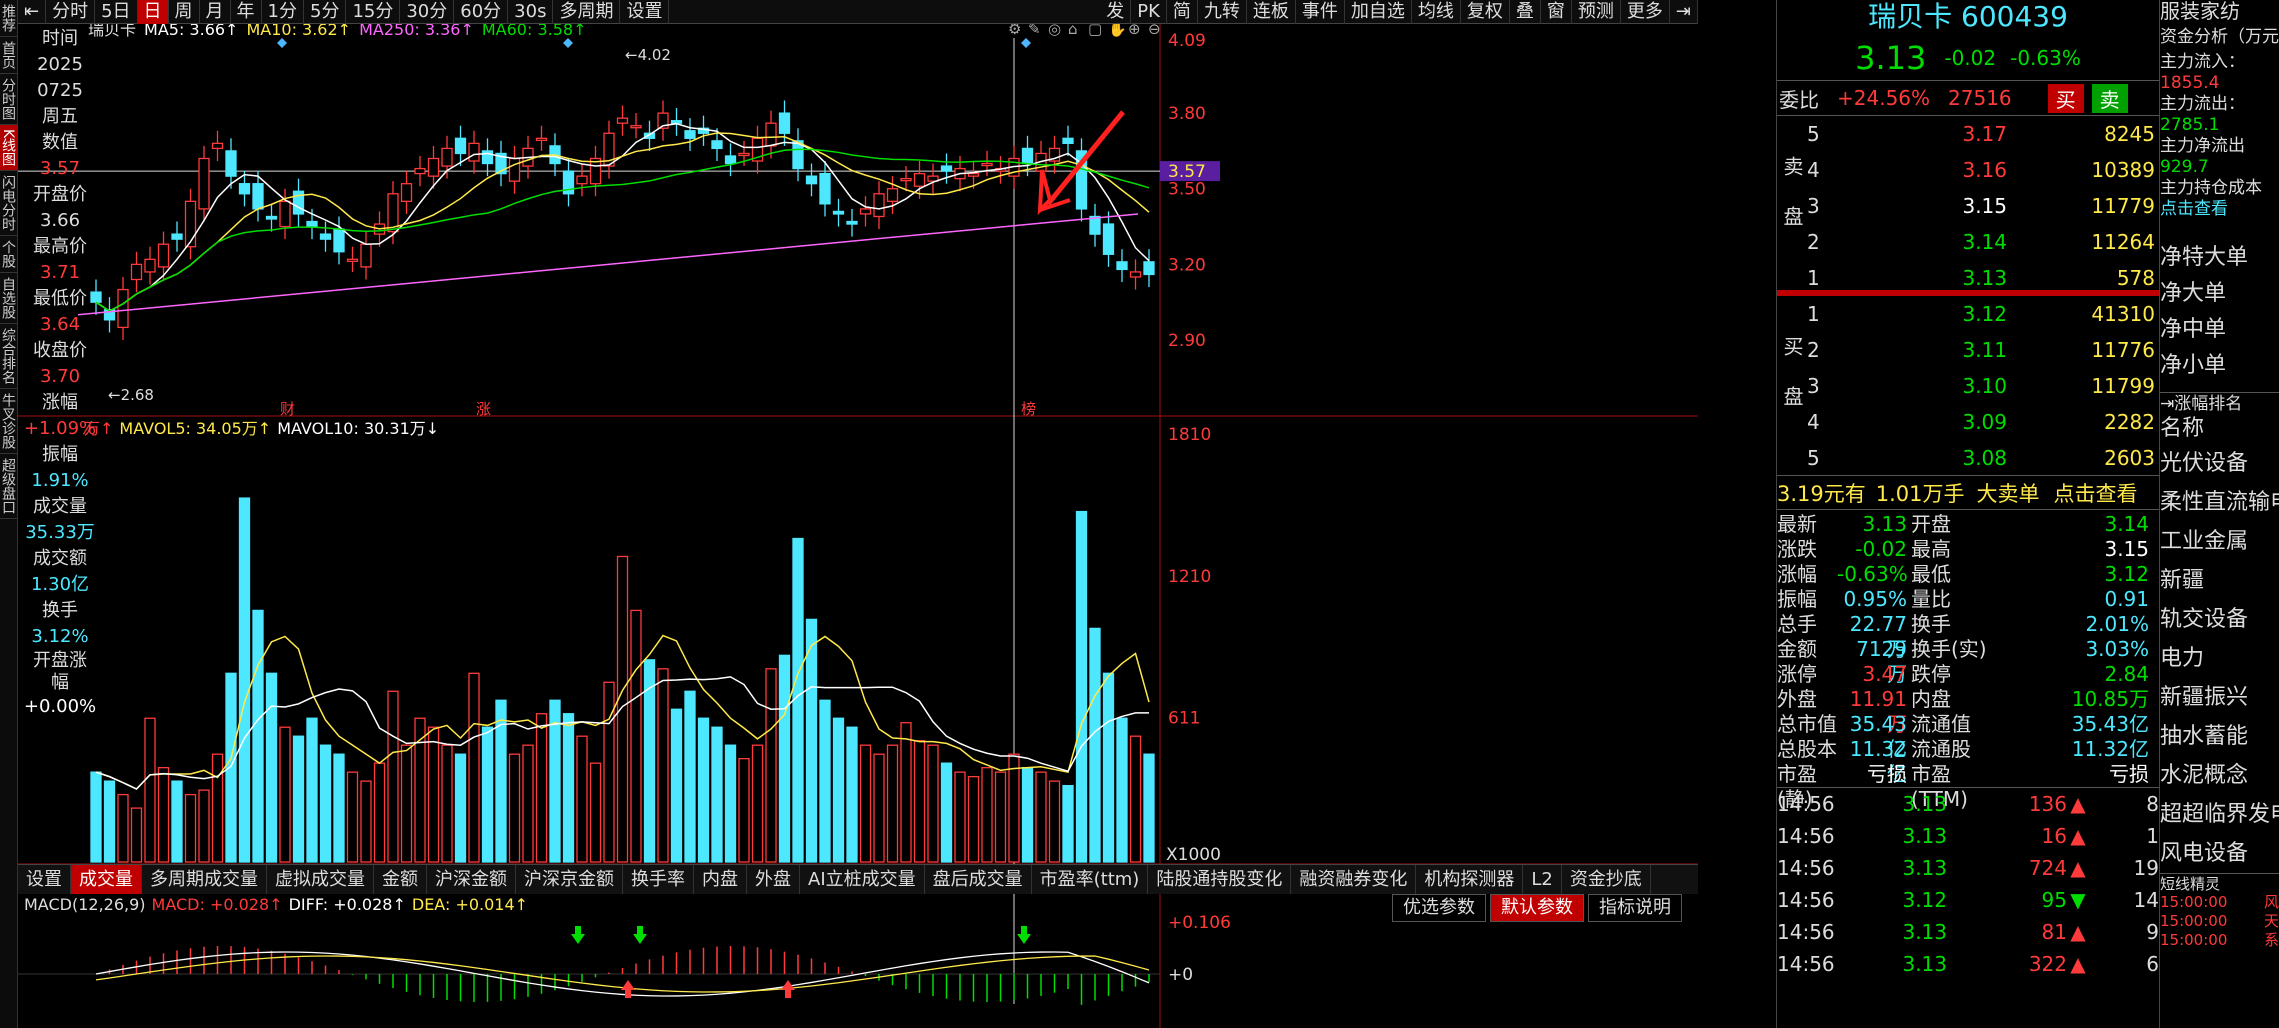 Image resolution: width=2279 pixels, height=1028 pixels. Describe the element at coordinates (2219, 580) in the screenshot. I see `sector-item: 新疆` at that location.